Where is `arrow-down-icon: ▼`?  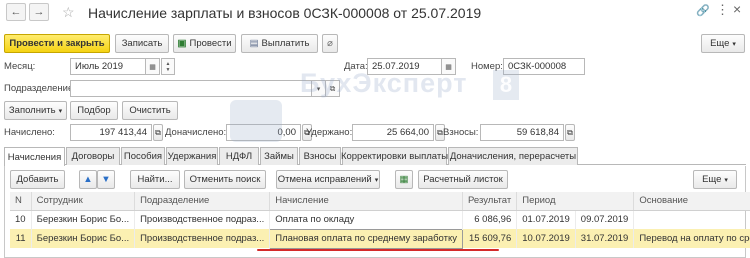
arrow-down-icon: ▼ is located at coordinates (106, 179).